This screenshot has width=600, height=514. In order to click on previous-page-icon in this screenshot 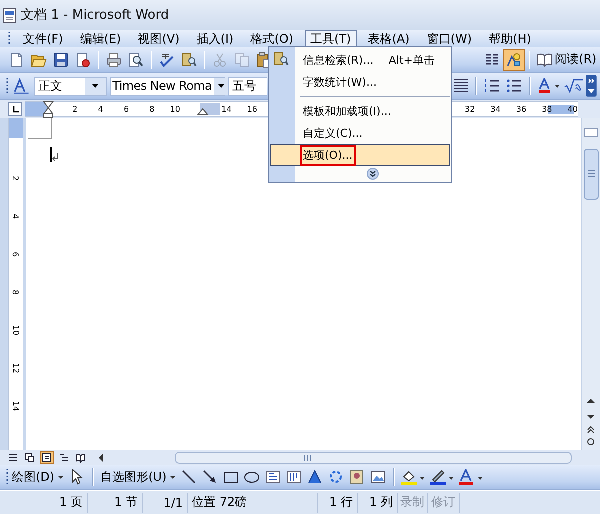, I will do `click(591, 430)`.